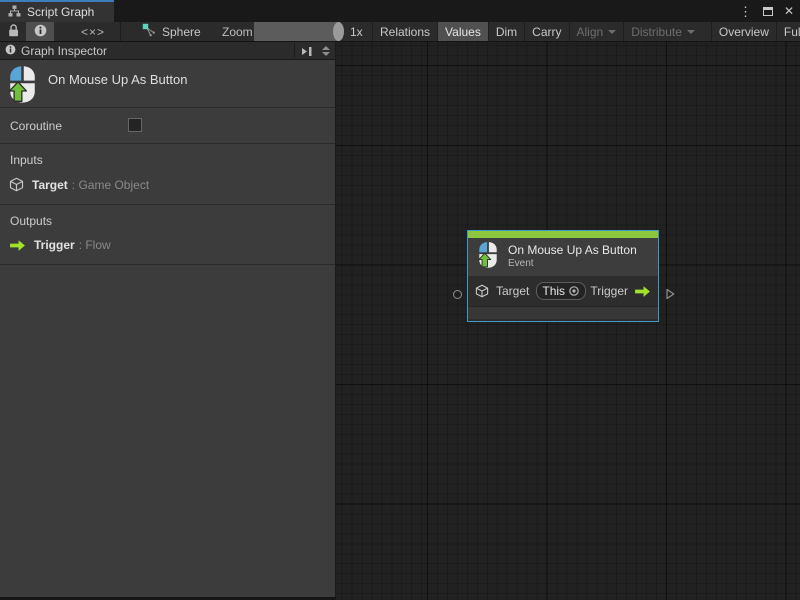  Describe the element at coordinates (574, 291) in the screenshot. I see `object-picker-icon` at that location.